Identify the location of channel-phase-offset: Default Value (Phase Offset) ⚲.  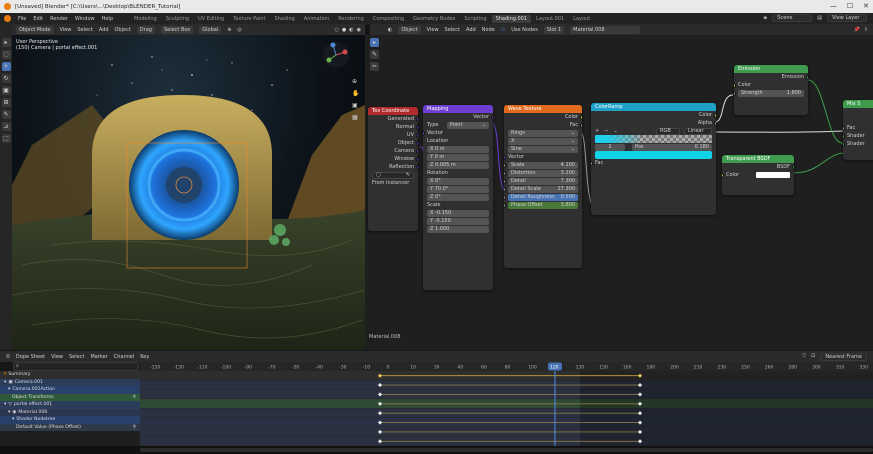
(70, 427).